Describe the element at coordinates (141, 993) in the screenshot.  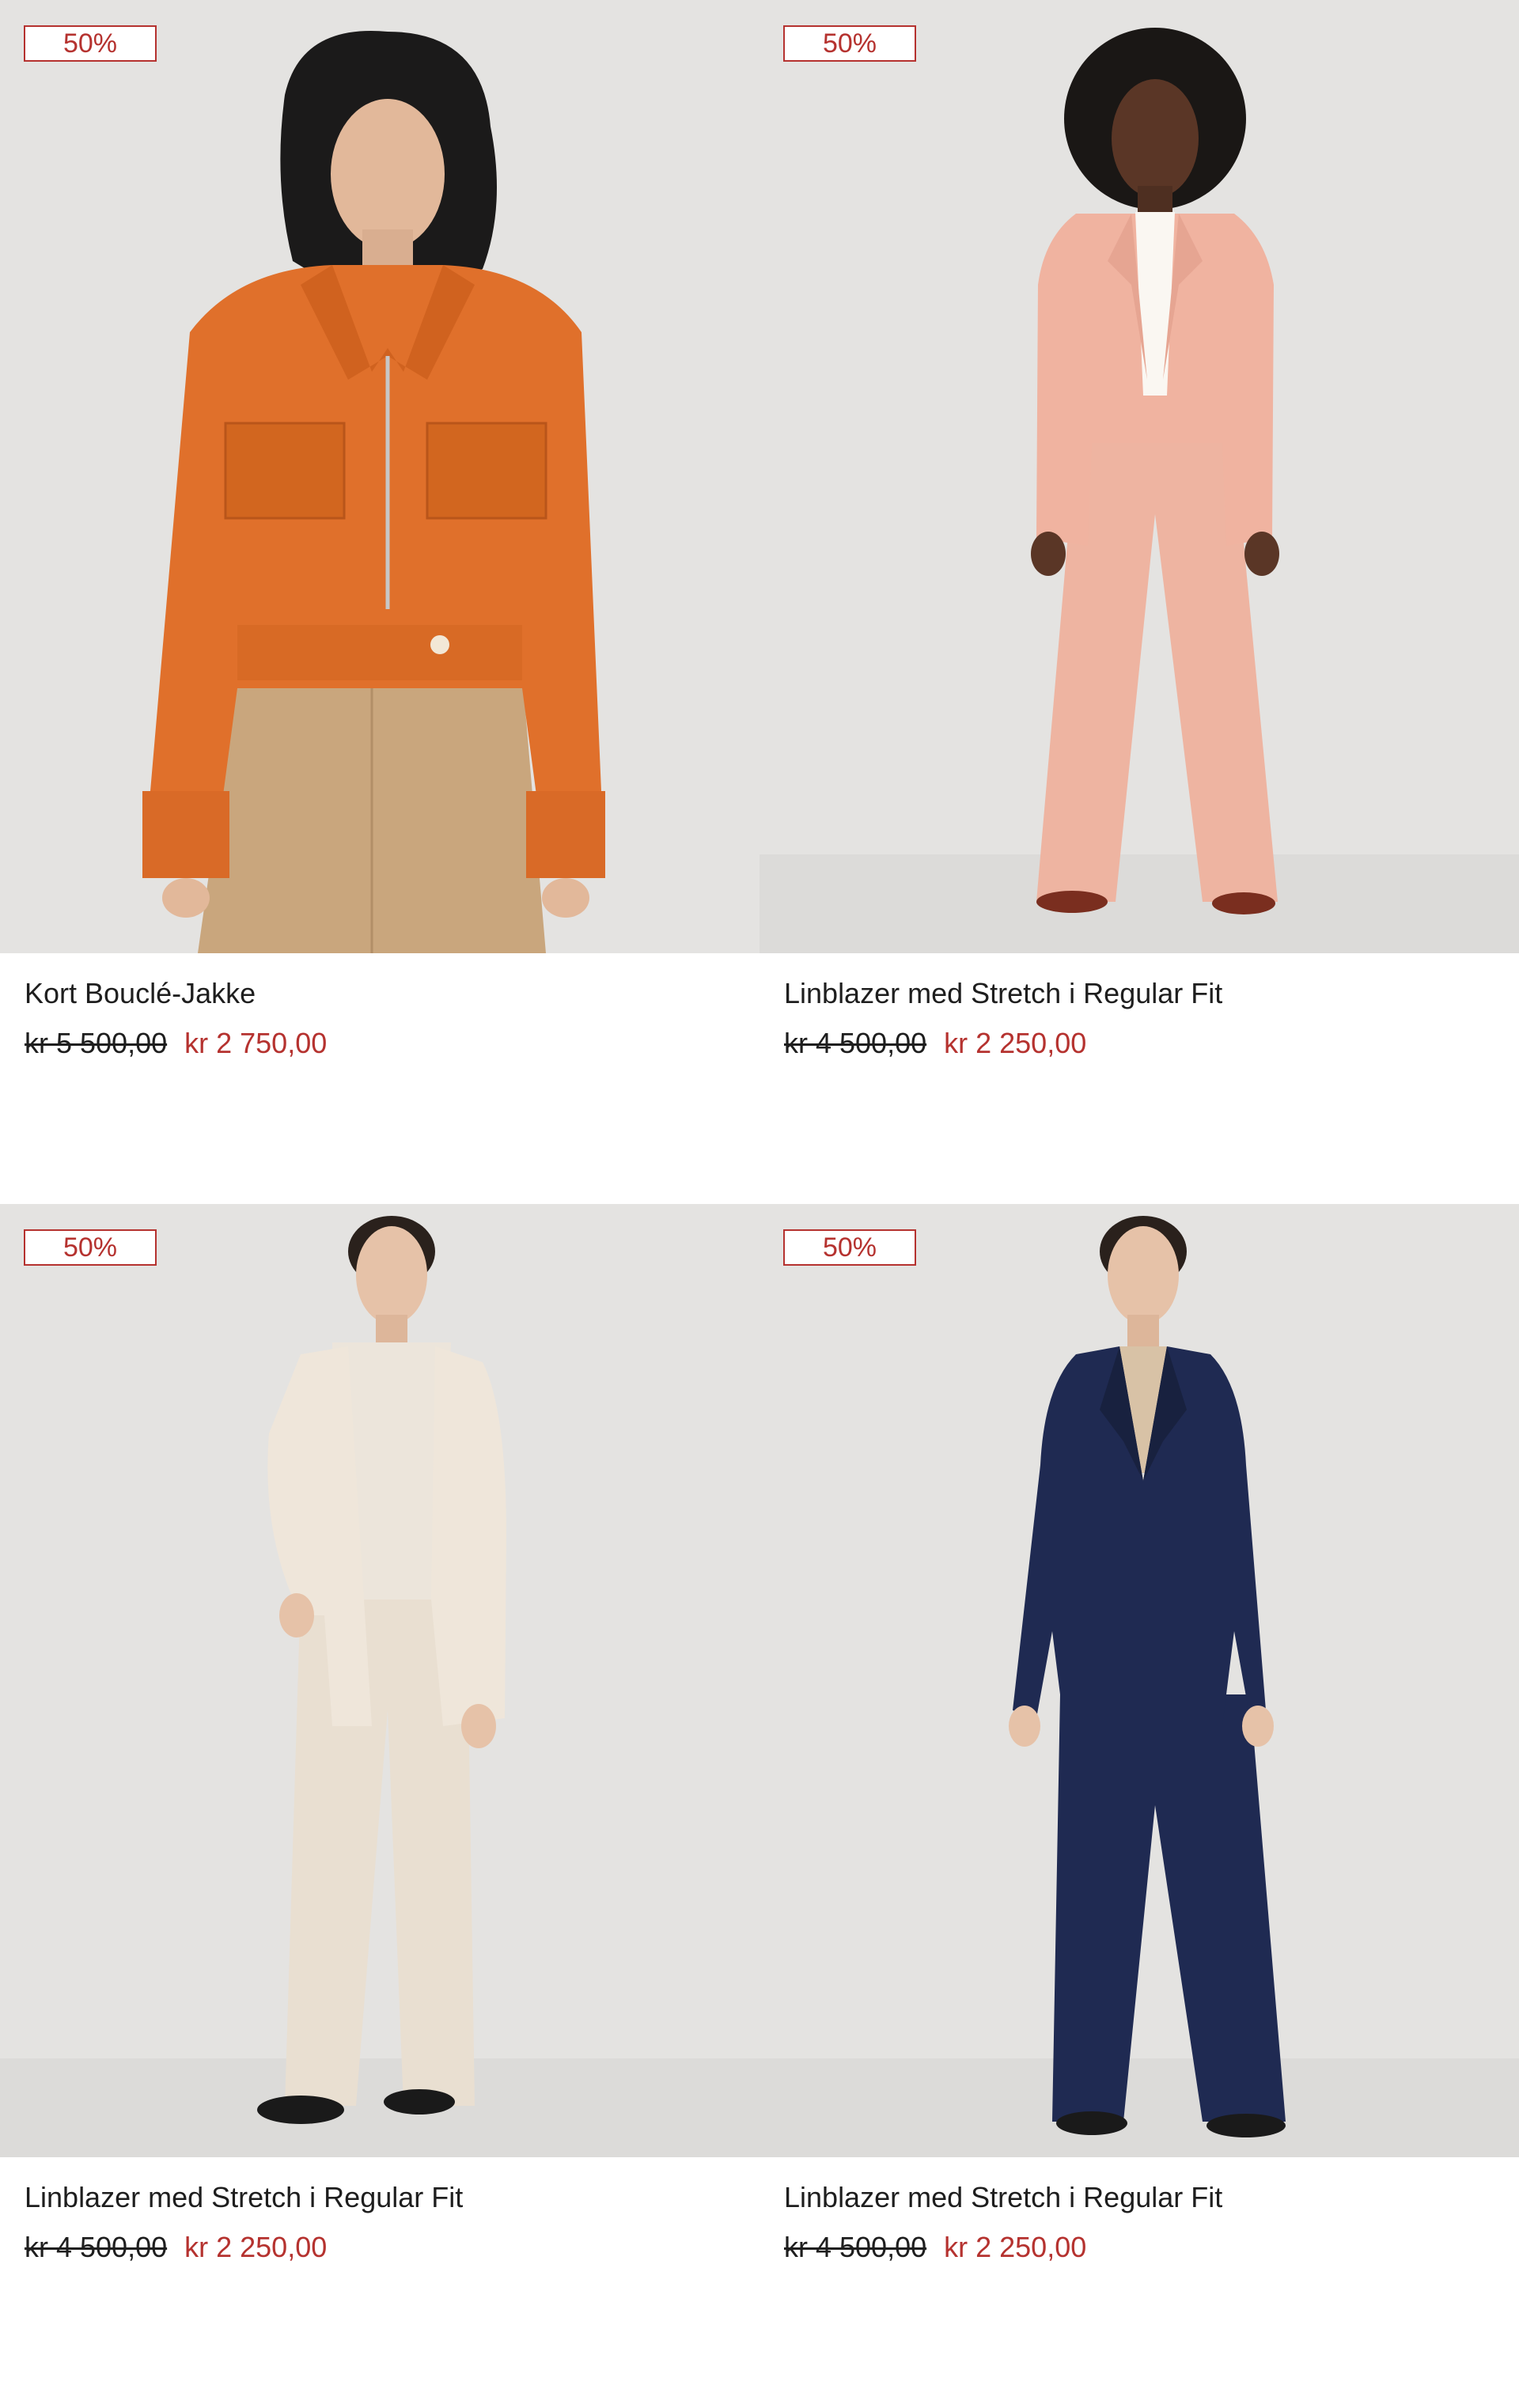
I see `product-name: Kort Bouclé-Jakke` at that location.